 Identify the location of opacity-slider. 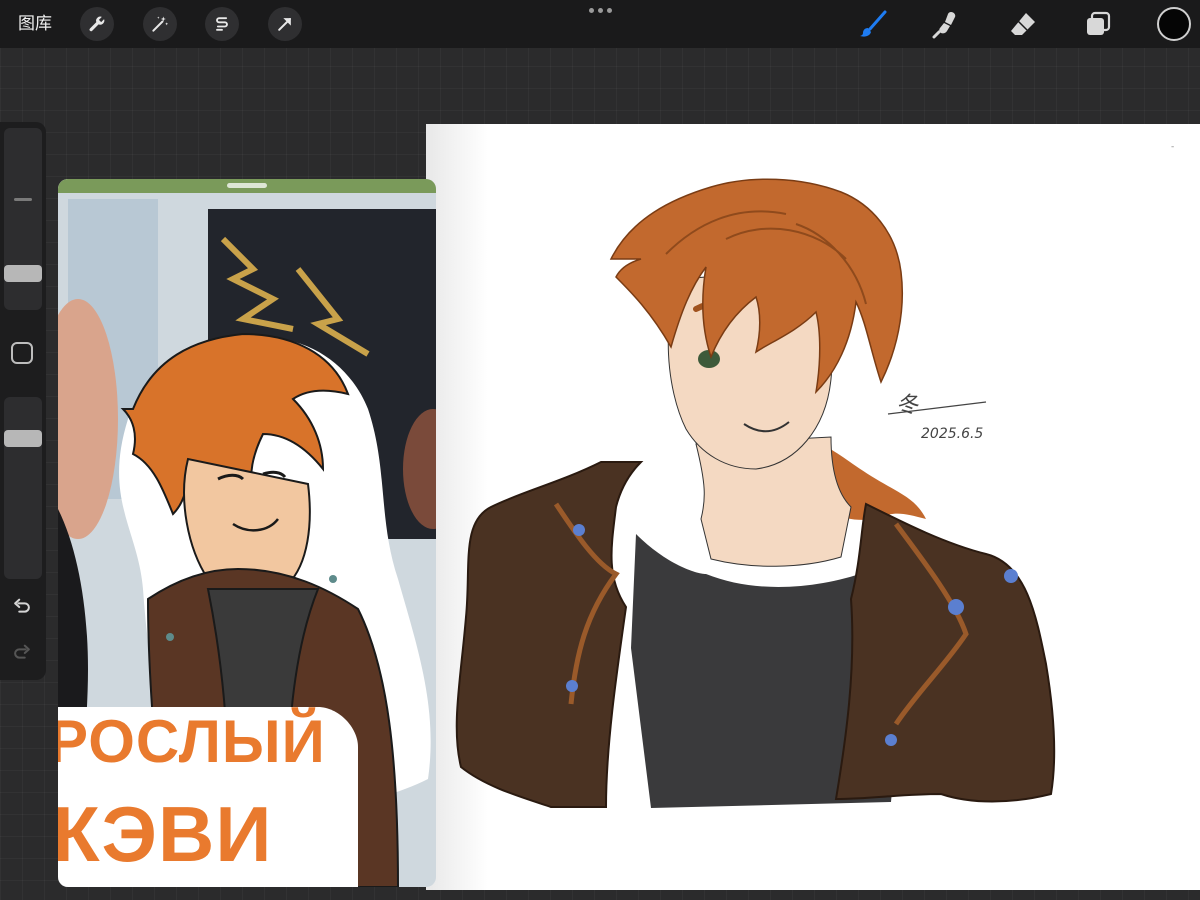
(23, 488).